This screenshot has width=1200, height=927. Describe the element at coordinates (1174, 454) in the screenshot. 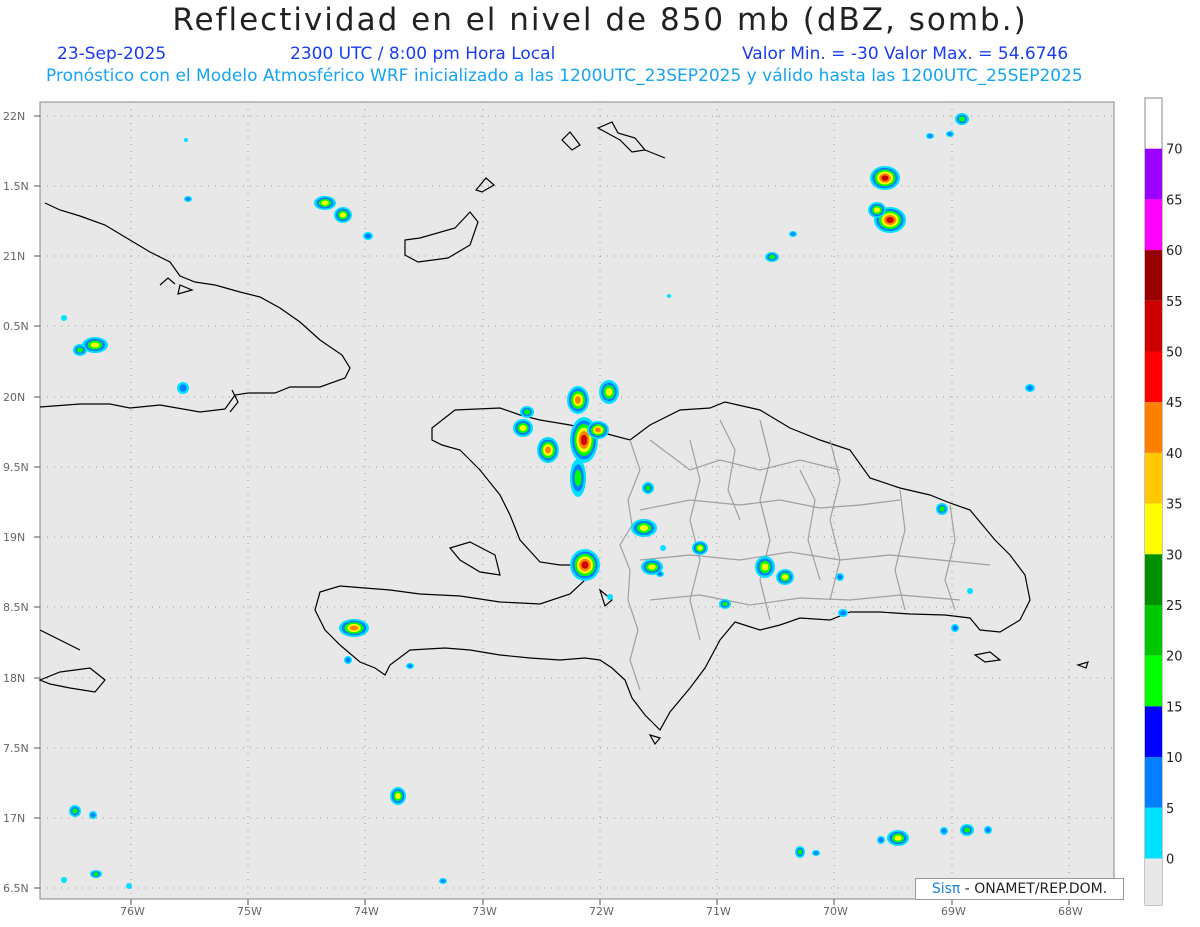

I see `colorbar-label: 40` at that location.